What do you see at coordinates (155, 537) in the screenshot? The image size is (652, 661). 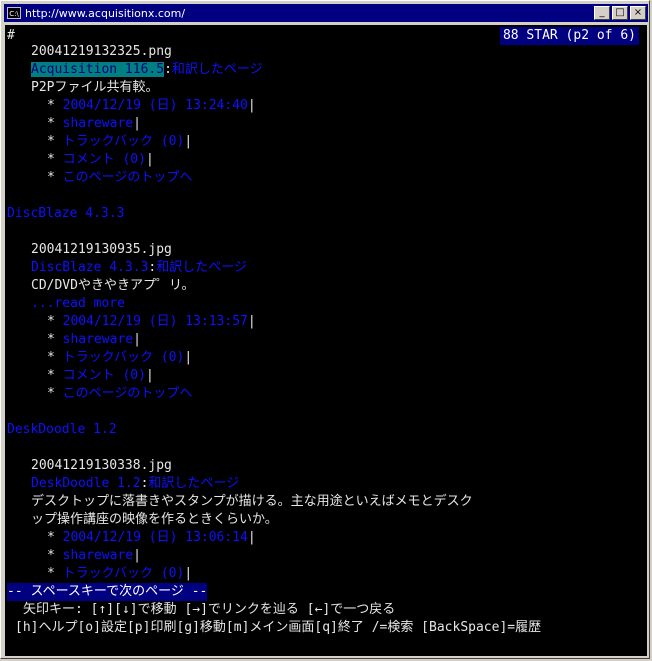 I see `date-link: 2004/12/19 (日) 13:06:14` at bounding box center [155, 537].